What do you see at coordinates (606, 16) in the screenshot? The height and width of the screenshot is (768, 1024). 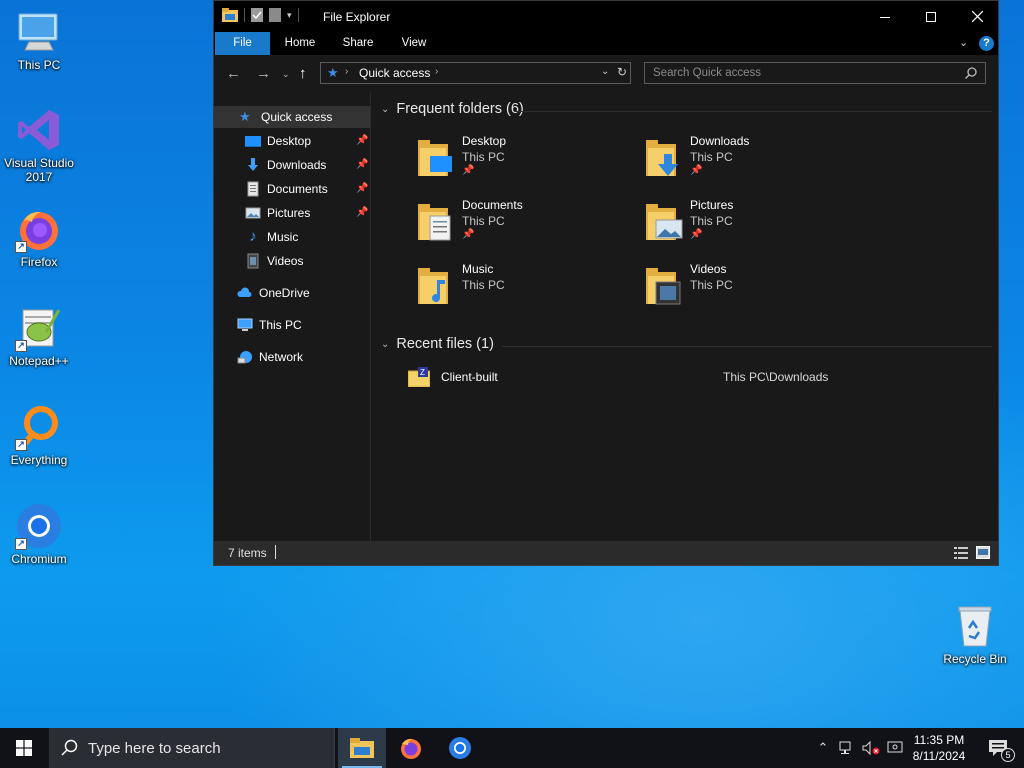 I see `title-bar: ▾ File Explorer` at bounding box center [606, 16].